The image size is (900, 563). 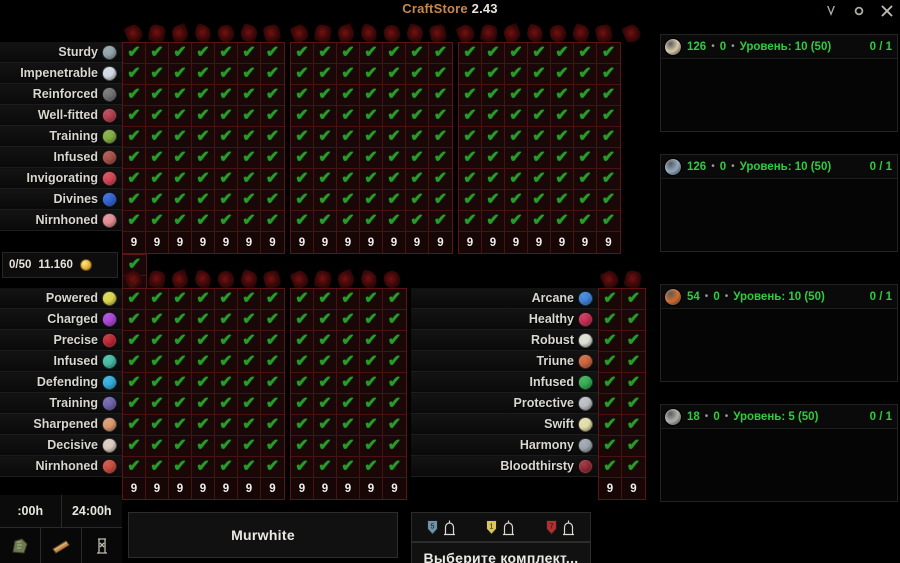 What do you see at coordinates (61, 199) in the screenshot?
I see `trait-row-divines: Divines` at bounding box center [61, 199].